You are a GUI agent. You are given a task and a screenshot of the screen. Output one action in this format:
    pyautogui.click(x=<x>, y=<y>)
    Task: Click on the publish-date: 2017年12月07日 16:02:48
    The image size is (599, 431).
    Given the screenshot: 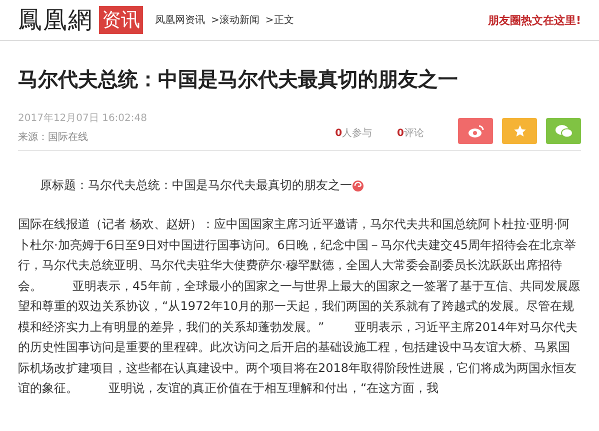 What is the action you would take?
    pyautogui.click(x=82, y=118)
    